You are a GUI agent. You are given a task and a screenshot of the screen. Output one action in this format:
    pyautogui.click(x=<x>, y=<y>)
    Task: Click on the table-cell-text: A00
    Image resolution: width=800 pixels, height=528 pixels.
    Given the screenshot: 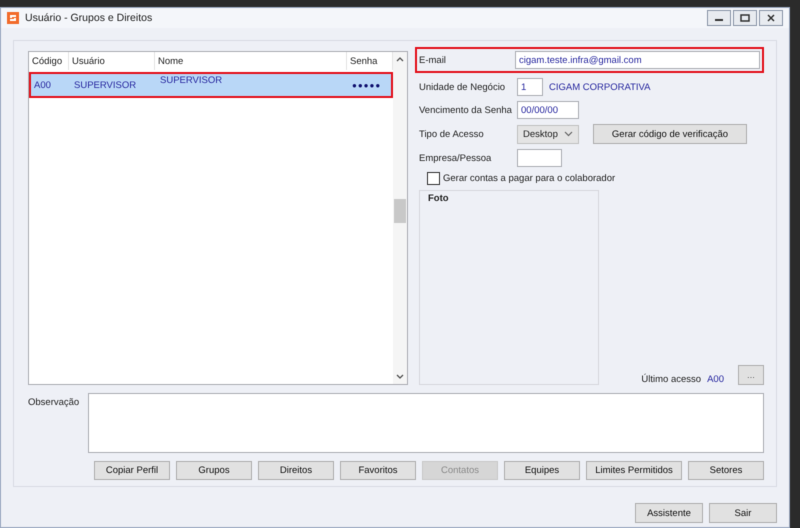 What is the action you would take?
    pyautogui.click(x=42, y=85)
    